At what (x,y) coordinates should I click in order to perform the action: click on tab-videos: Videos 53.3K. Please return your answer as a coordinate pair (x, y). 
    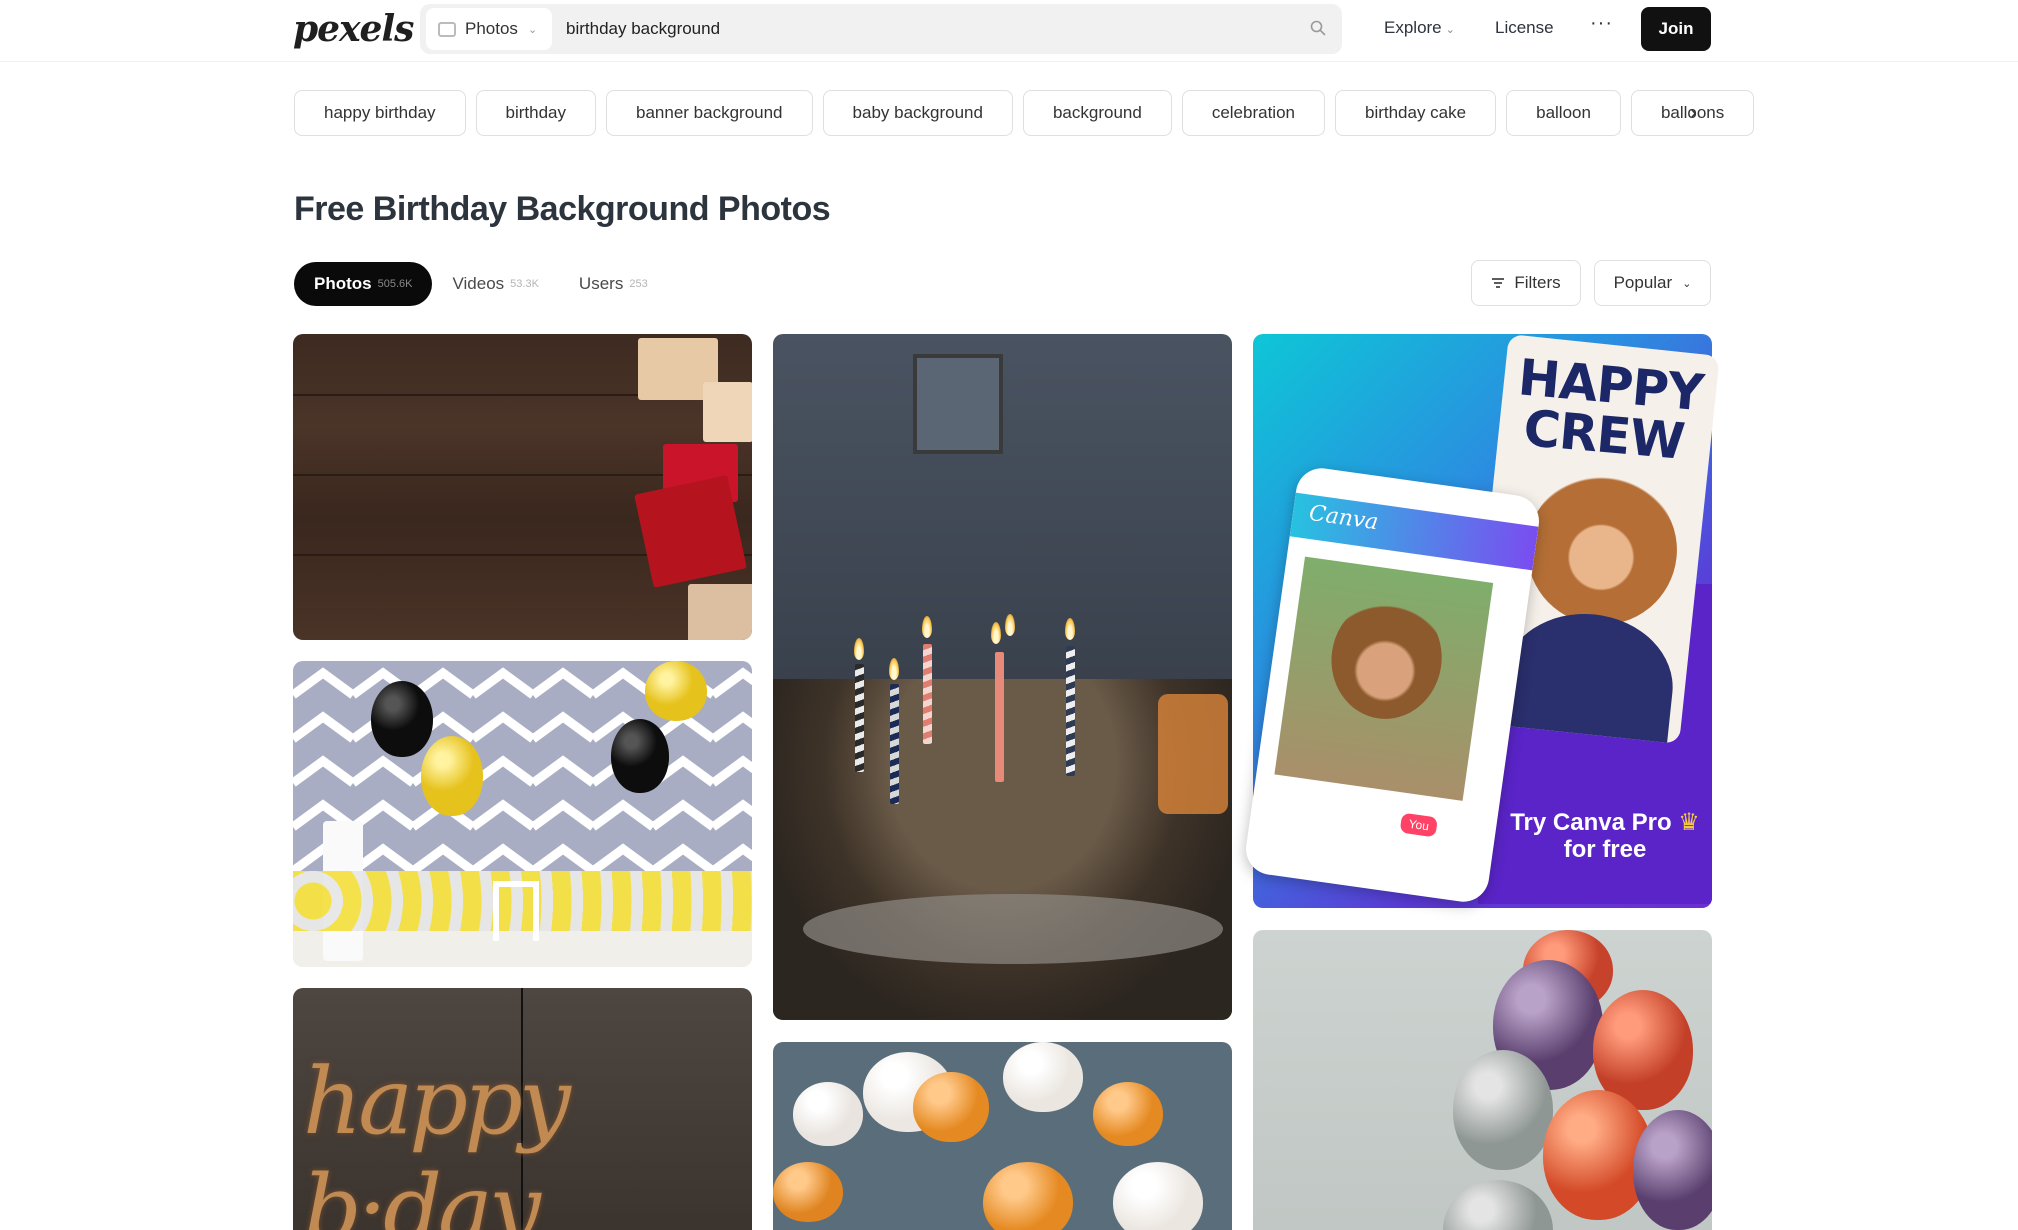
    Looking at the image, I should click on (495, 284).